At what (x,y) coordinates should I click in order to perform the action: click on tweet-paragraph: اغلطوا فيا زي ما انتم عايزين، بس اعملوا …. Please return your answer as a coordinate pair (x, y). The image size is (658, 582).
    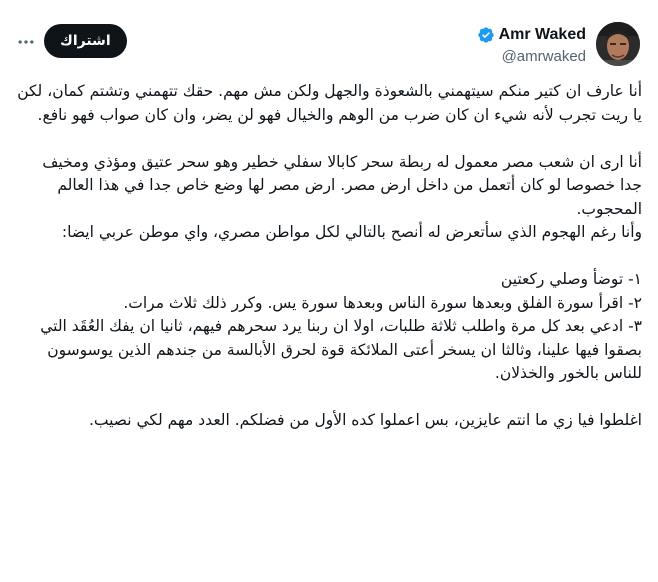
    Looking at the image, I should click on (365, 420).